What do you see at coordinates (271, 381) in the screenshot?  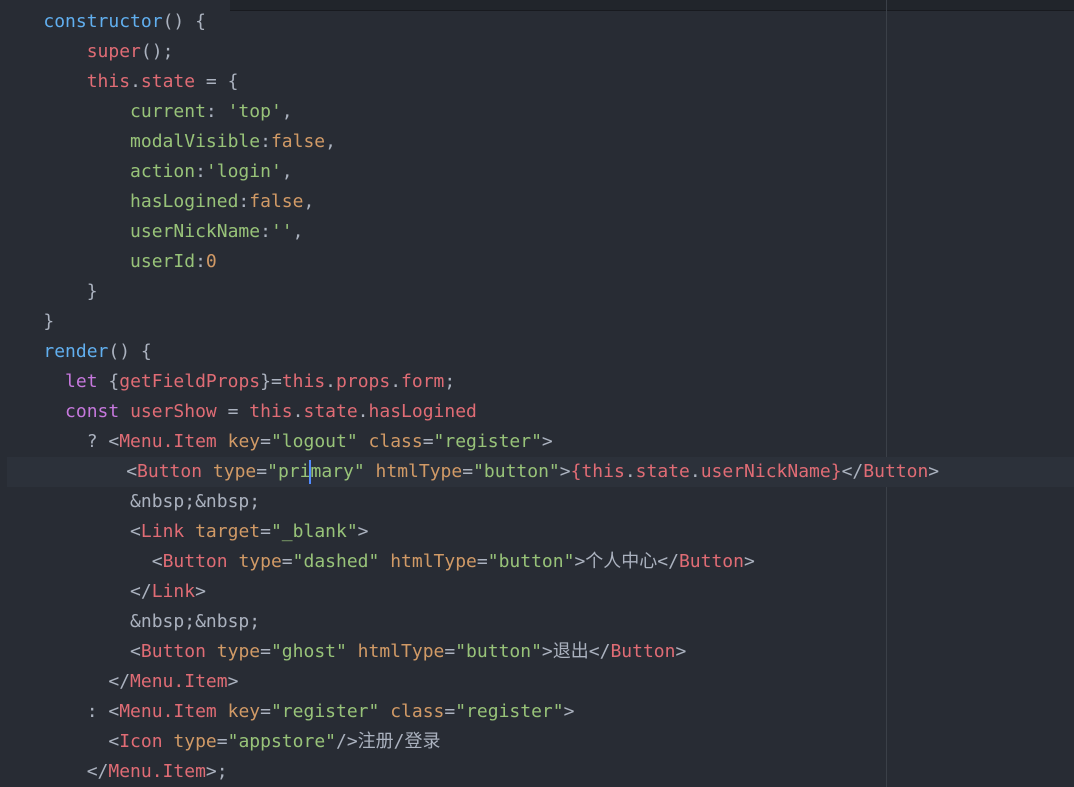 I see `code-token: }=` at bounding box center [271, 381].